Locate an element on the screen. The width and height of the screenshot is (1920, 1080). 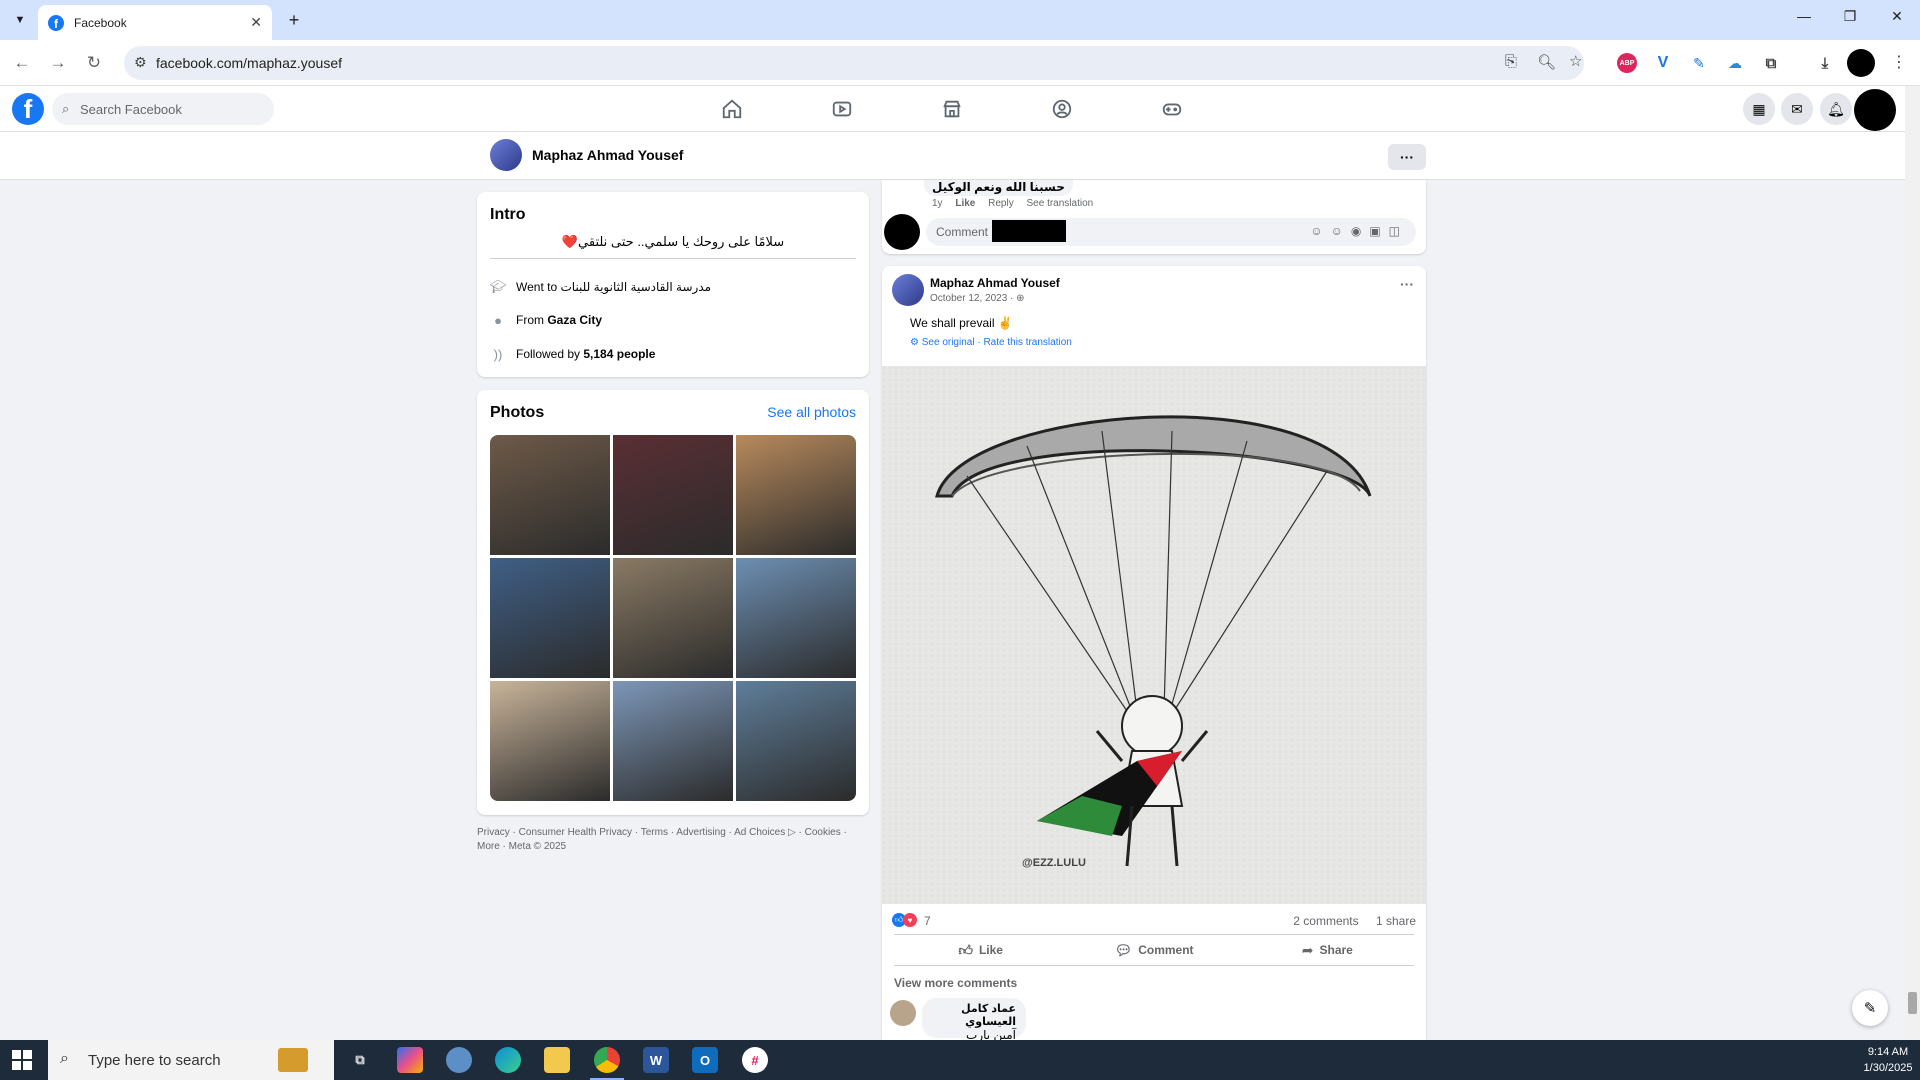
task-view-icon: ⧉ is located at coordinates (360, 1060).